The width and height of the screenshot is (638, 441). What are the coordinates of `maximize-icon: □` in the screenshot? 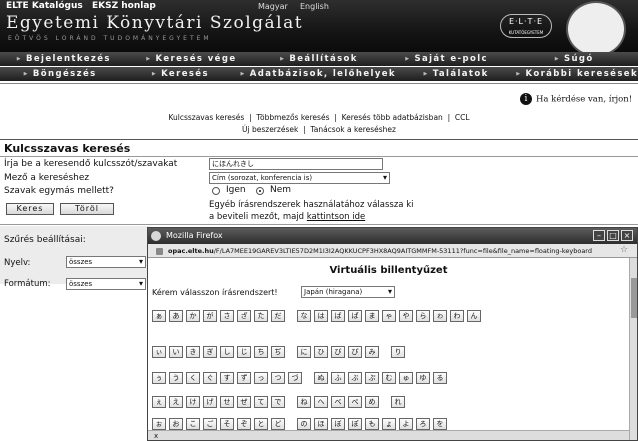 It's located at (613, 235).